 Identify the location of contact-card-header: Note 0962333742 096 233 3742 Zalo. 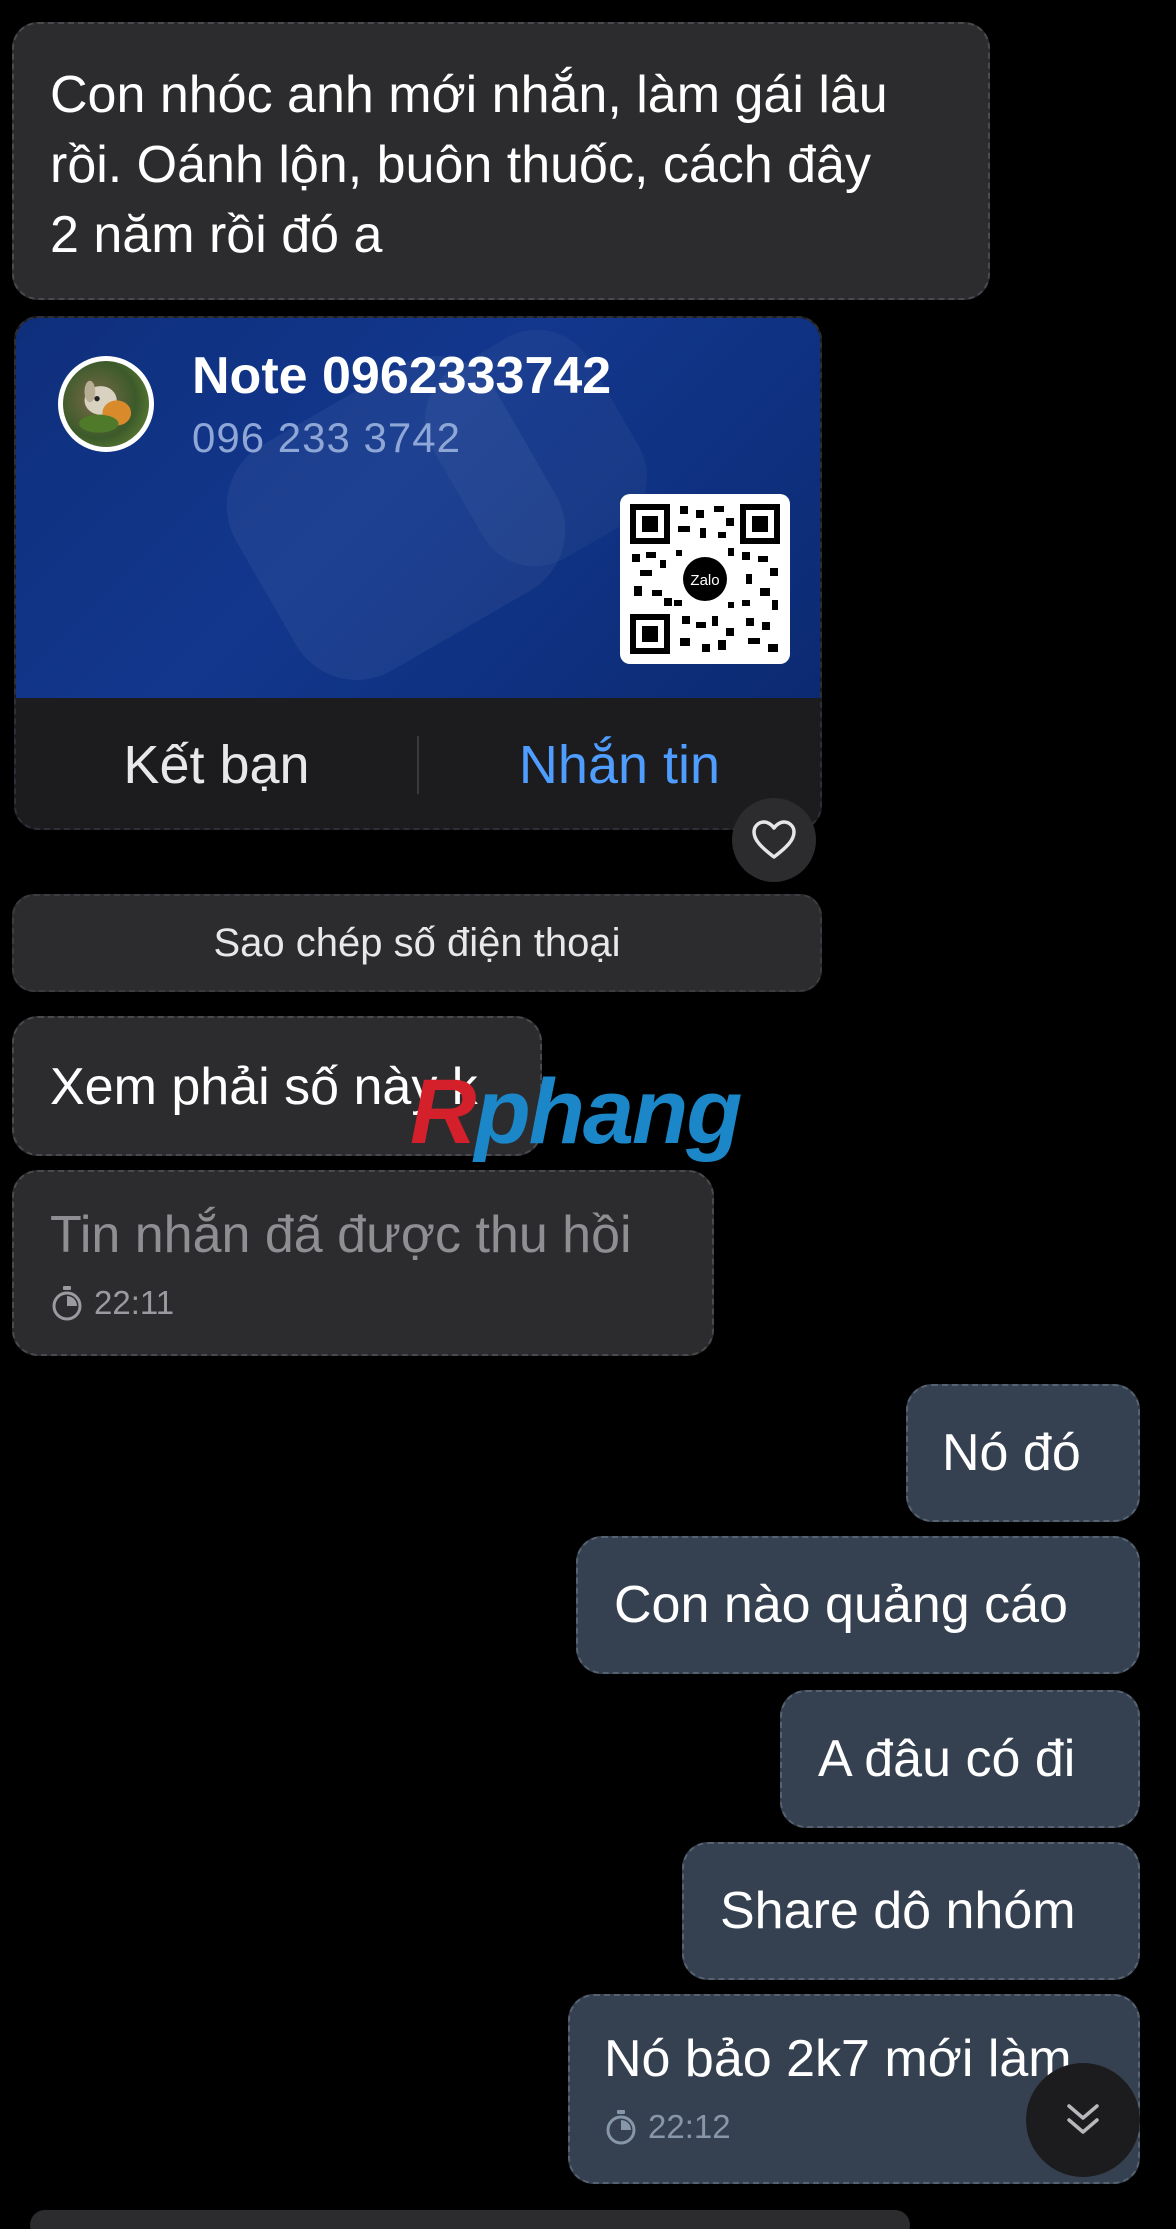
(418, 508).